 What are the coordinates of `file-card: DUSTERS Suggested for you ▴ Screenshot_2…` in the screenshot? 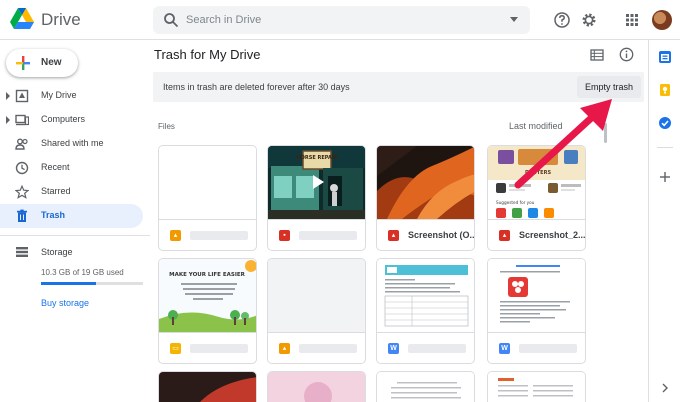 It's located at (536, 198).